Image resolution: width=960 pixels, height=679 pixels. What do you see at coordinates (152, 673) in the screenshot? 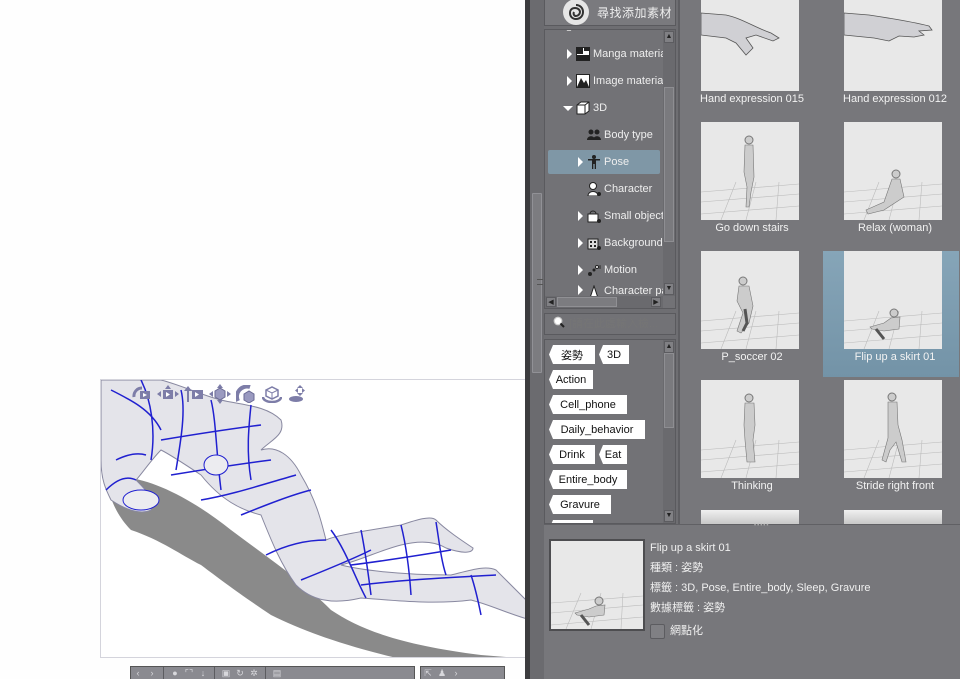
I see `chevron-right-icon: ›` at bounding box center [152, 673].